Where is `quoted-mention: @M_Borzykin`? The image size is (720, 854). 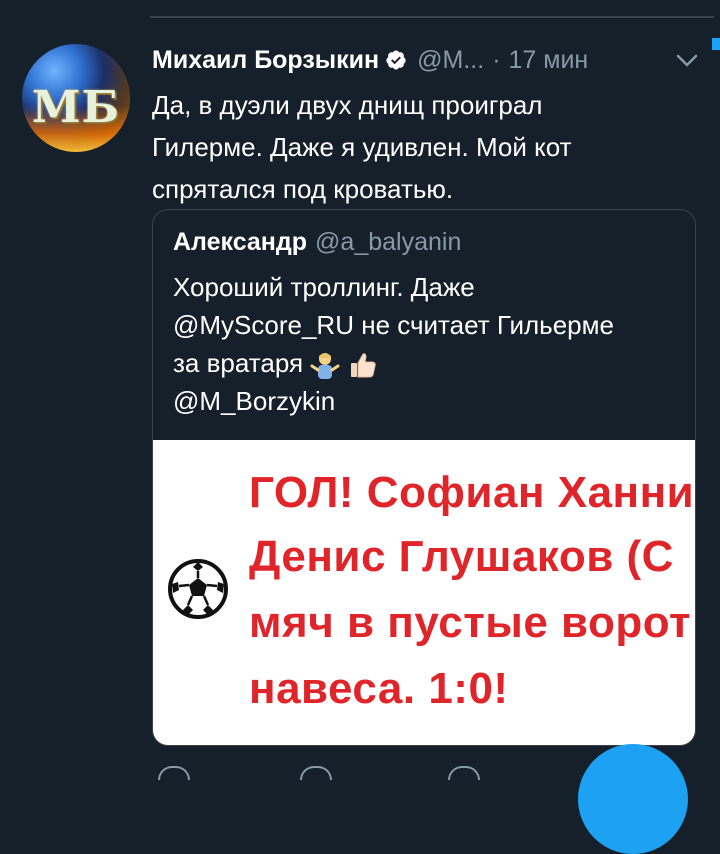
quoted-mention: @M_Borzykin is located at coordinates (428, 401).